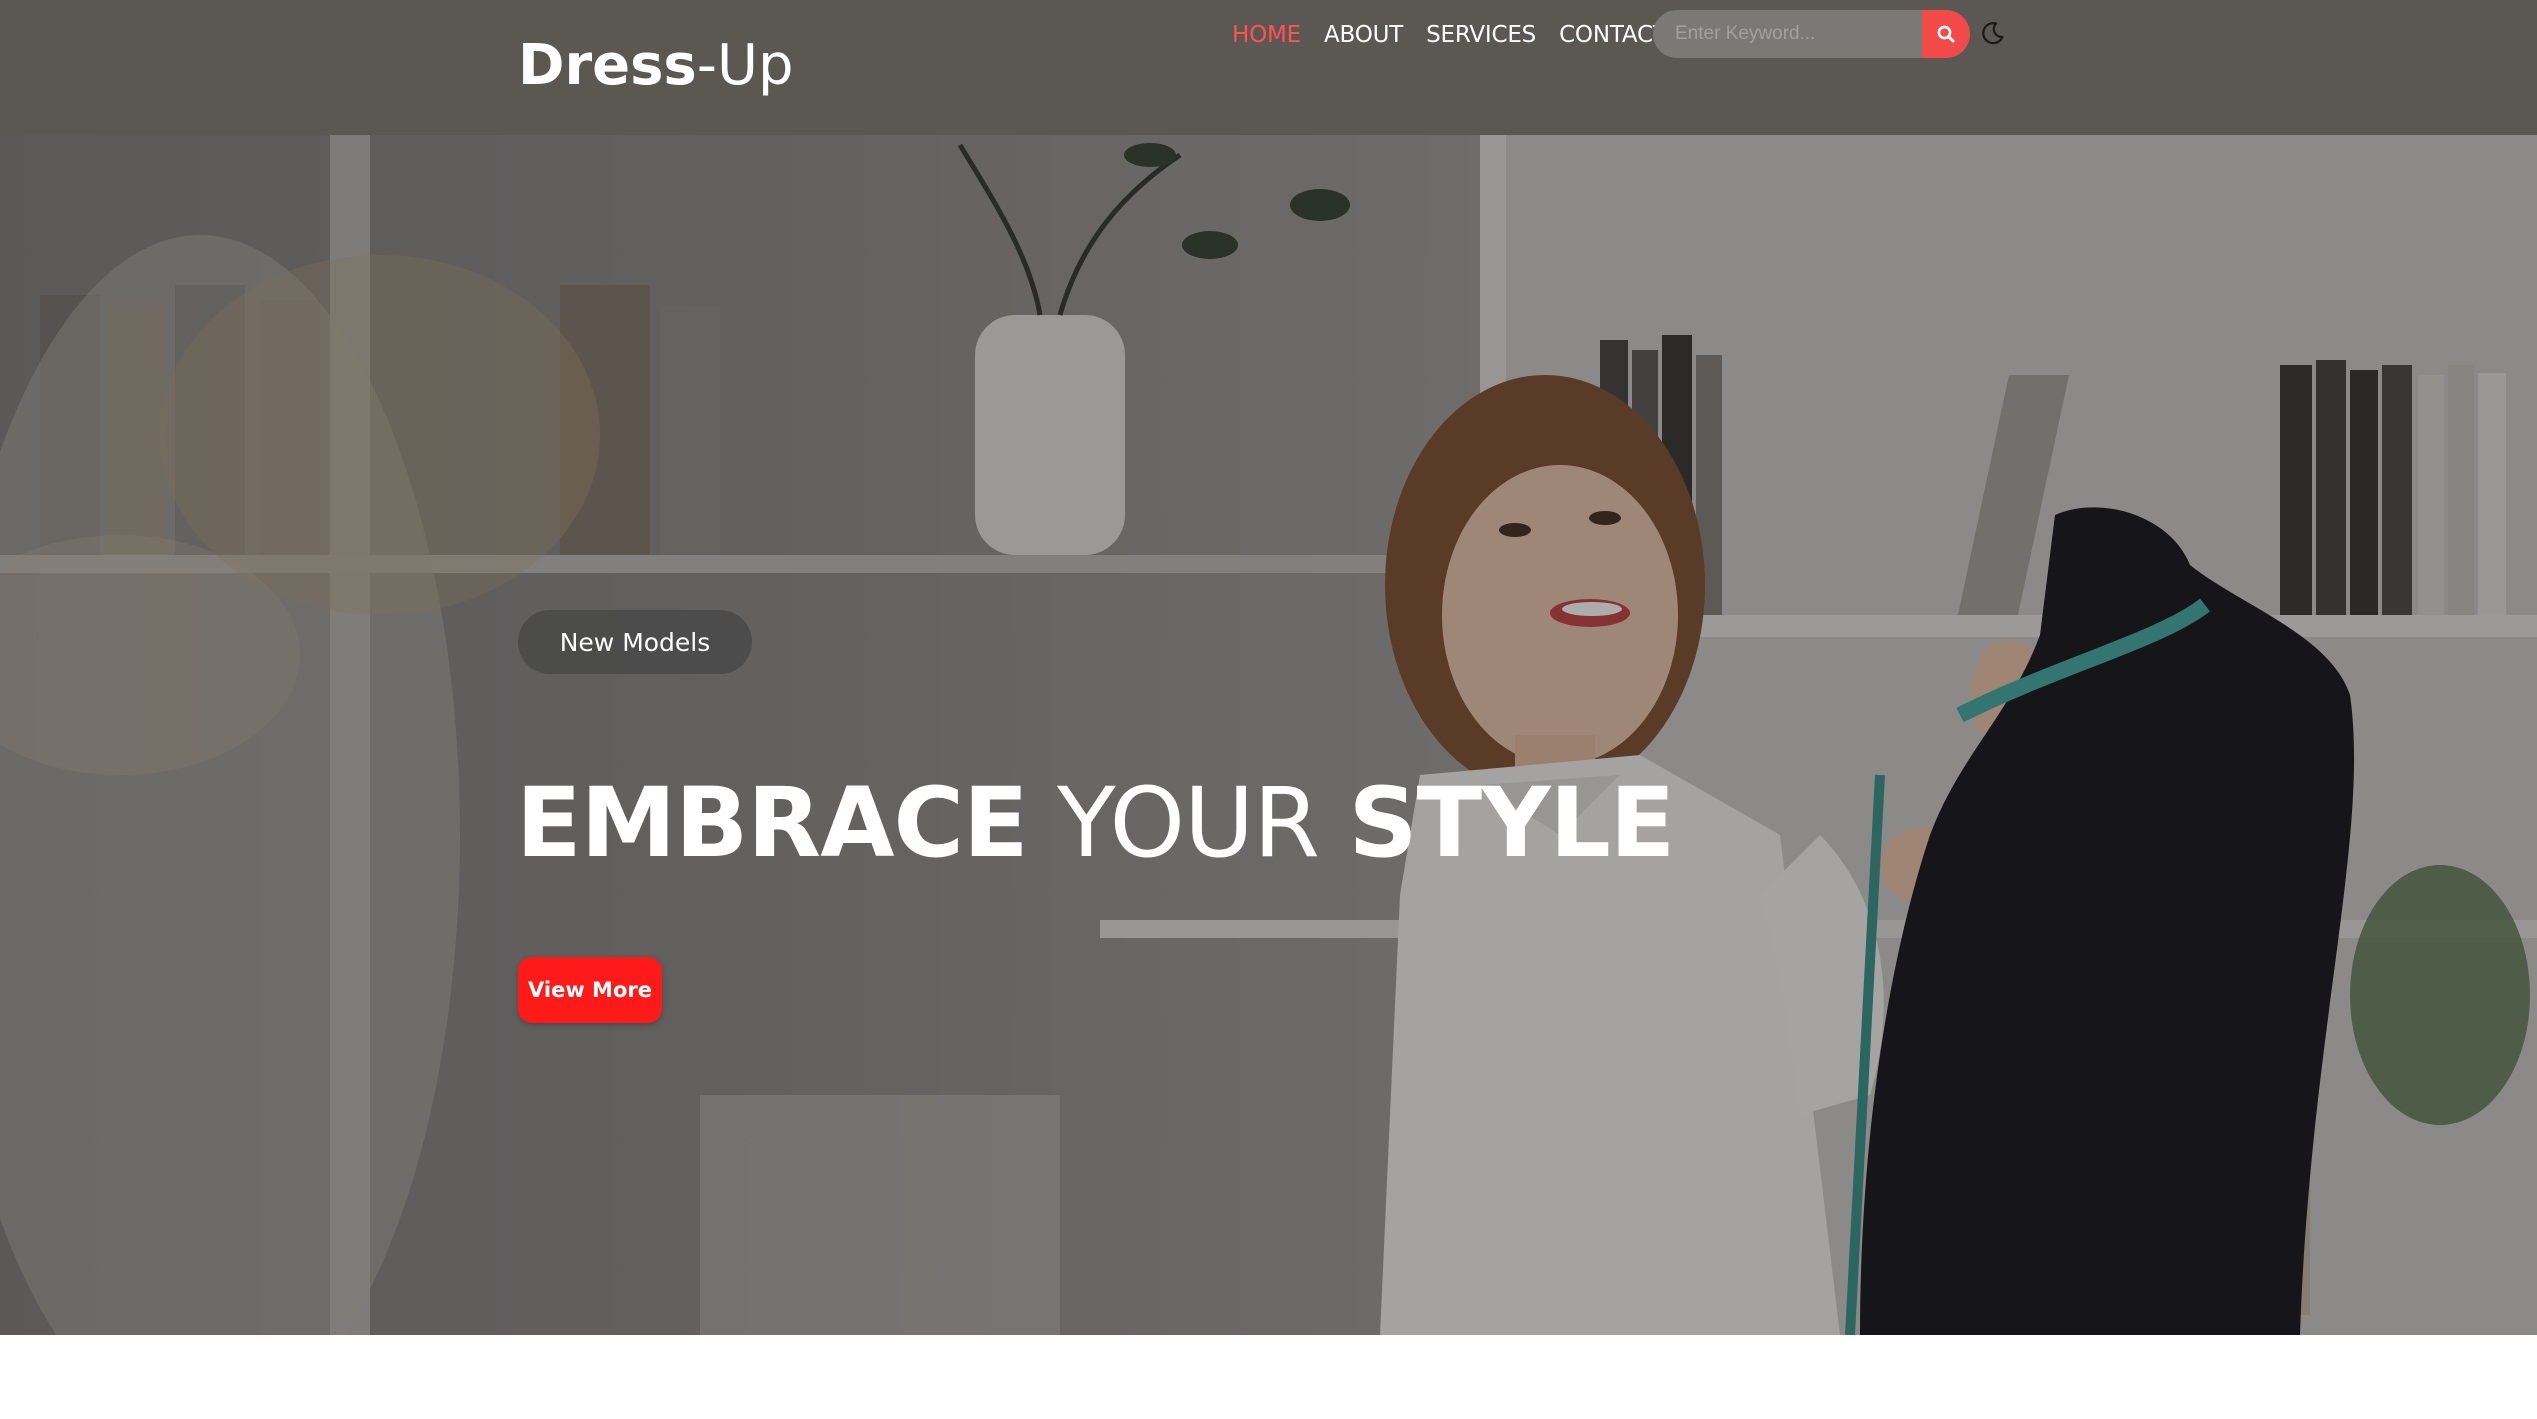 This screenshot has height=1419, width=2537. I want to click on theme-toggle, so click(1993, 33).